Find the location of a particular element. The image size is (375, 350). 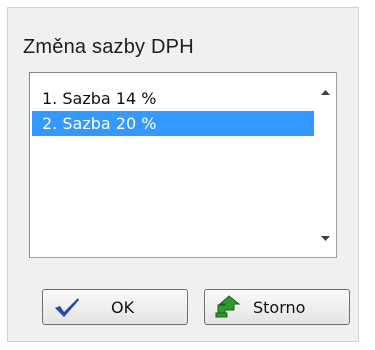

ok-button: OK is located at coordinates (115, 307).